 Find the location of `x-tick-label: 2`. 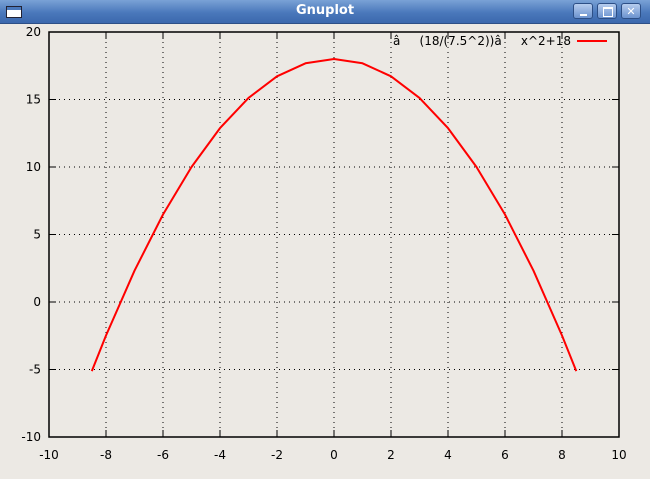

x-tick-label: 2 is located at coordinates (391, 455).